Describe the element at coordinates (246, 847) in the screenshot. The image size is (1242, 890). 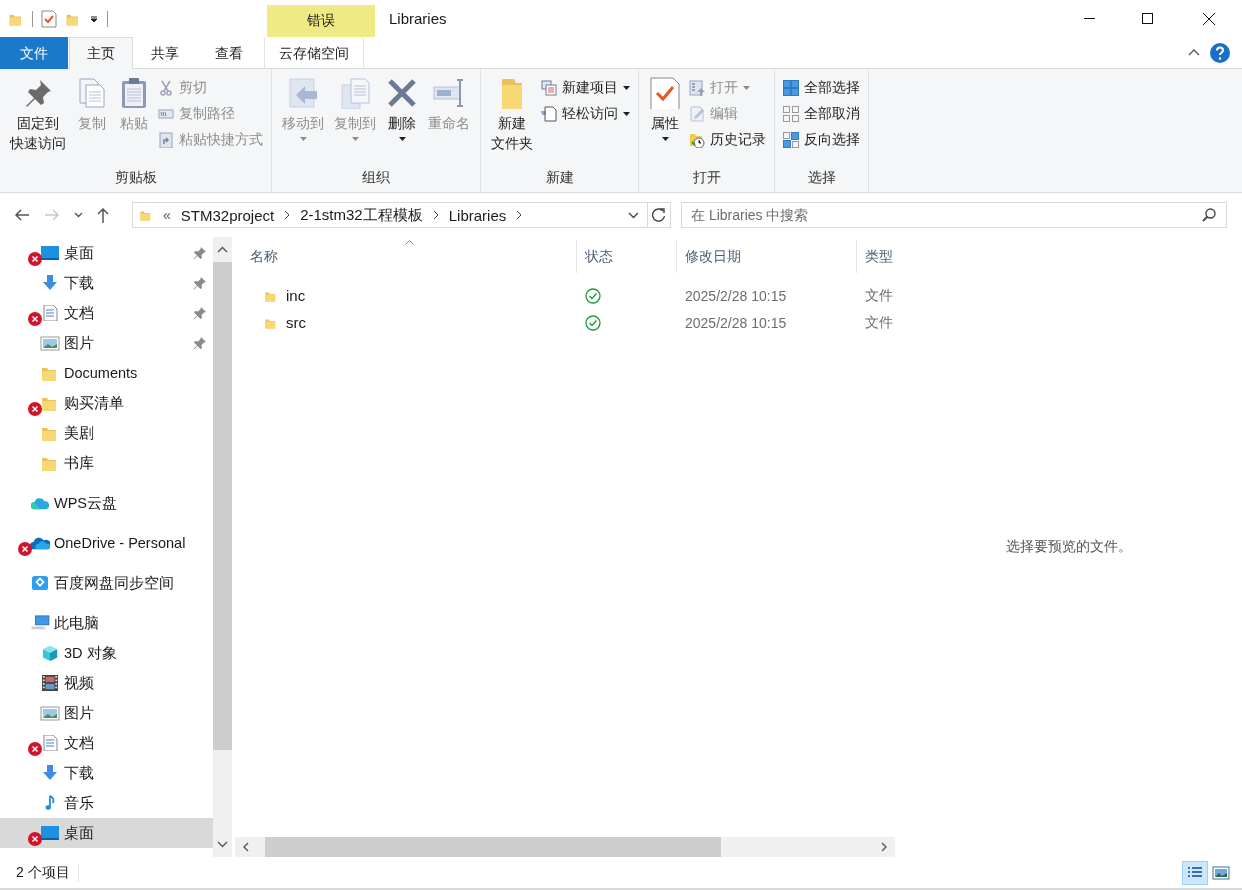
I see `scroll-left-icon` at that location.